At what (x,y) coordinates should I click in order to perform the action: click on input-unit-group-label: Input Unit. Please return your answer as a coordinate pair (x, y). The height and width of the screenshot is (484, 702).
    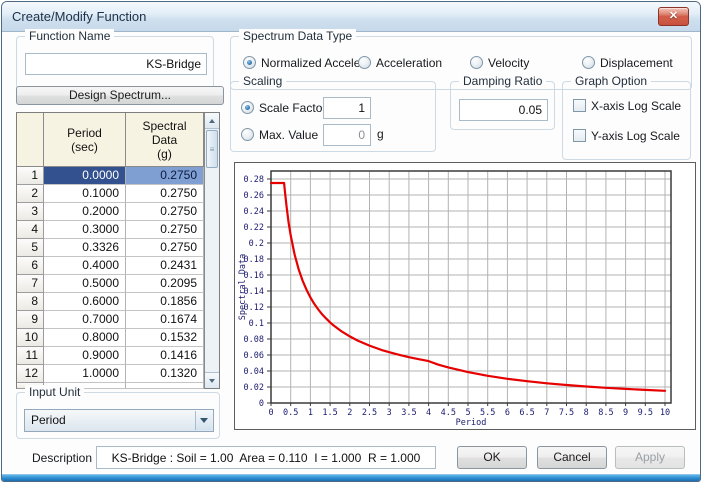
    Looking at the image, I should click on (55, 392).